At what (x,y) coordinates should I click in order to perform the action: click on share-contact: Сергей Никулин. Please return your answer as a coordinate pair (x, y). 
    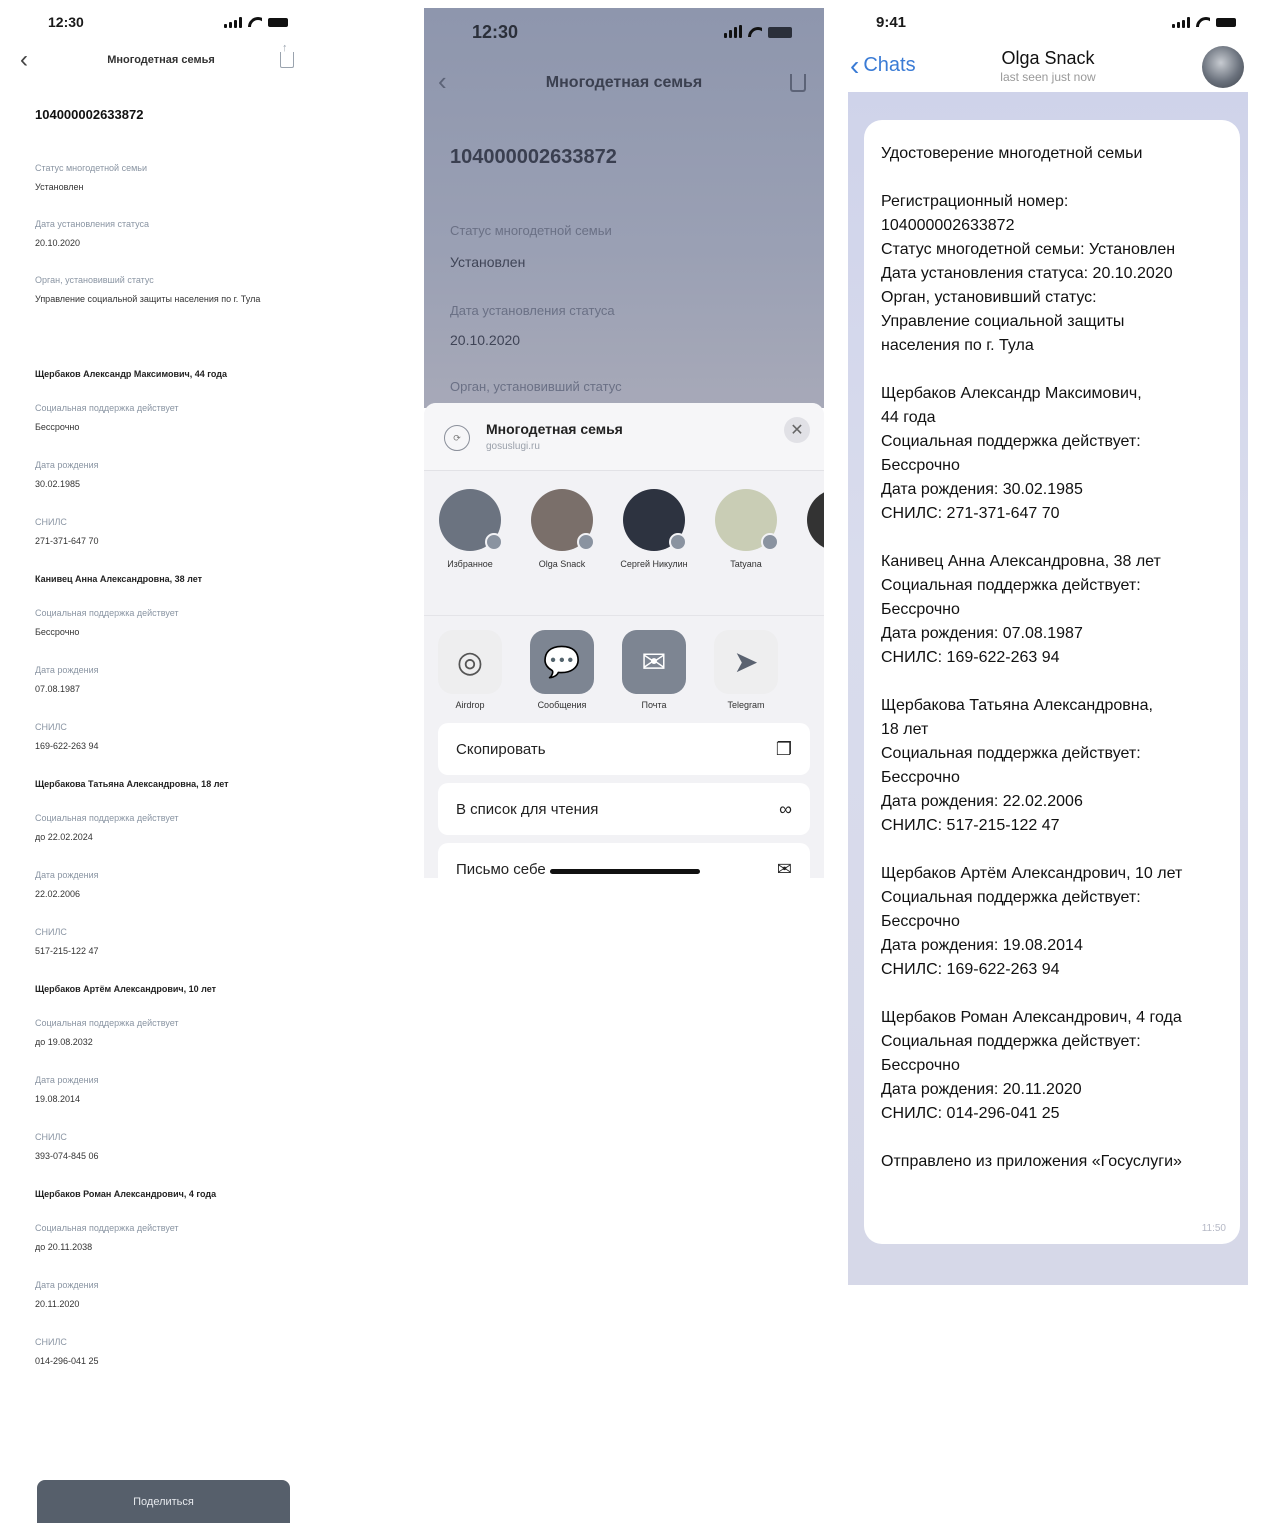
    Looking at the image, I should click on (654, 529).